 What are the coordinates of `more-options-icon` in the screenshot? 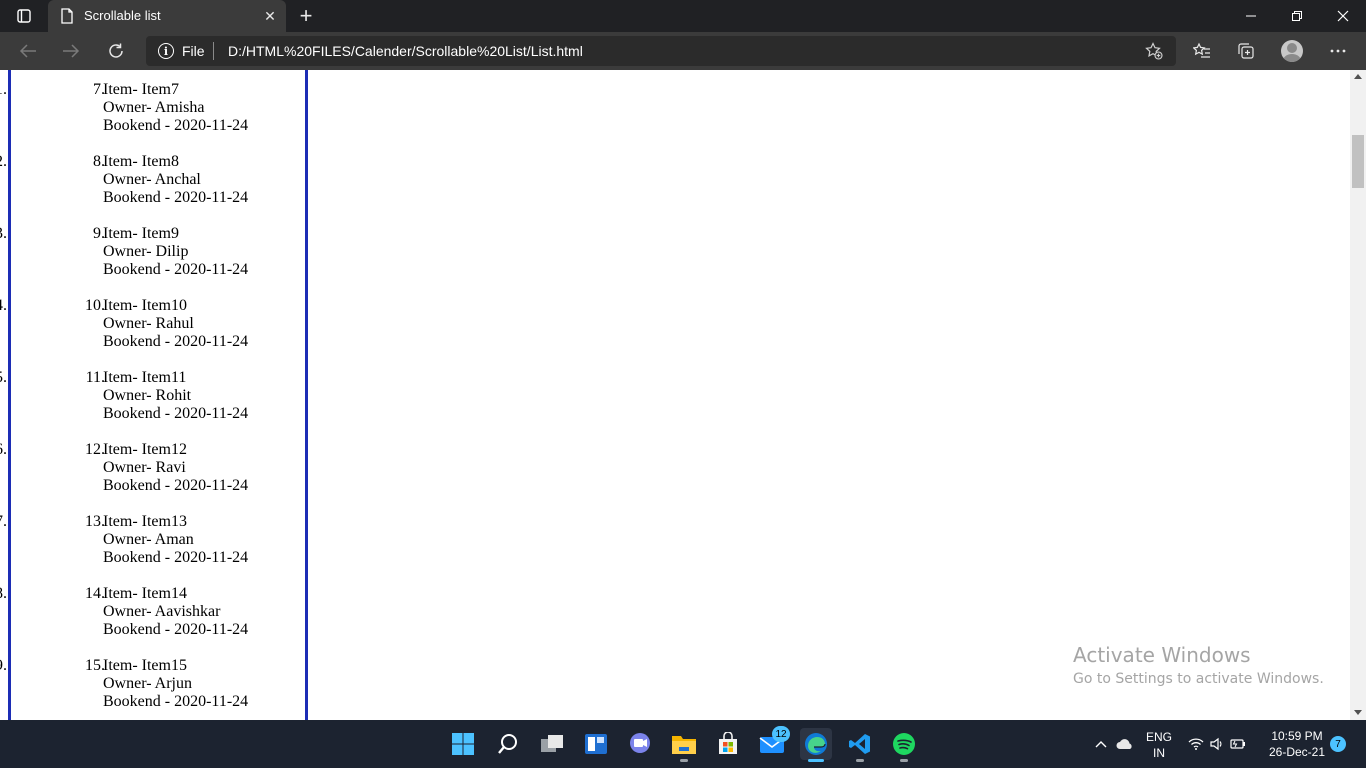 It's located at (1338, 51).